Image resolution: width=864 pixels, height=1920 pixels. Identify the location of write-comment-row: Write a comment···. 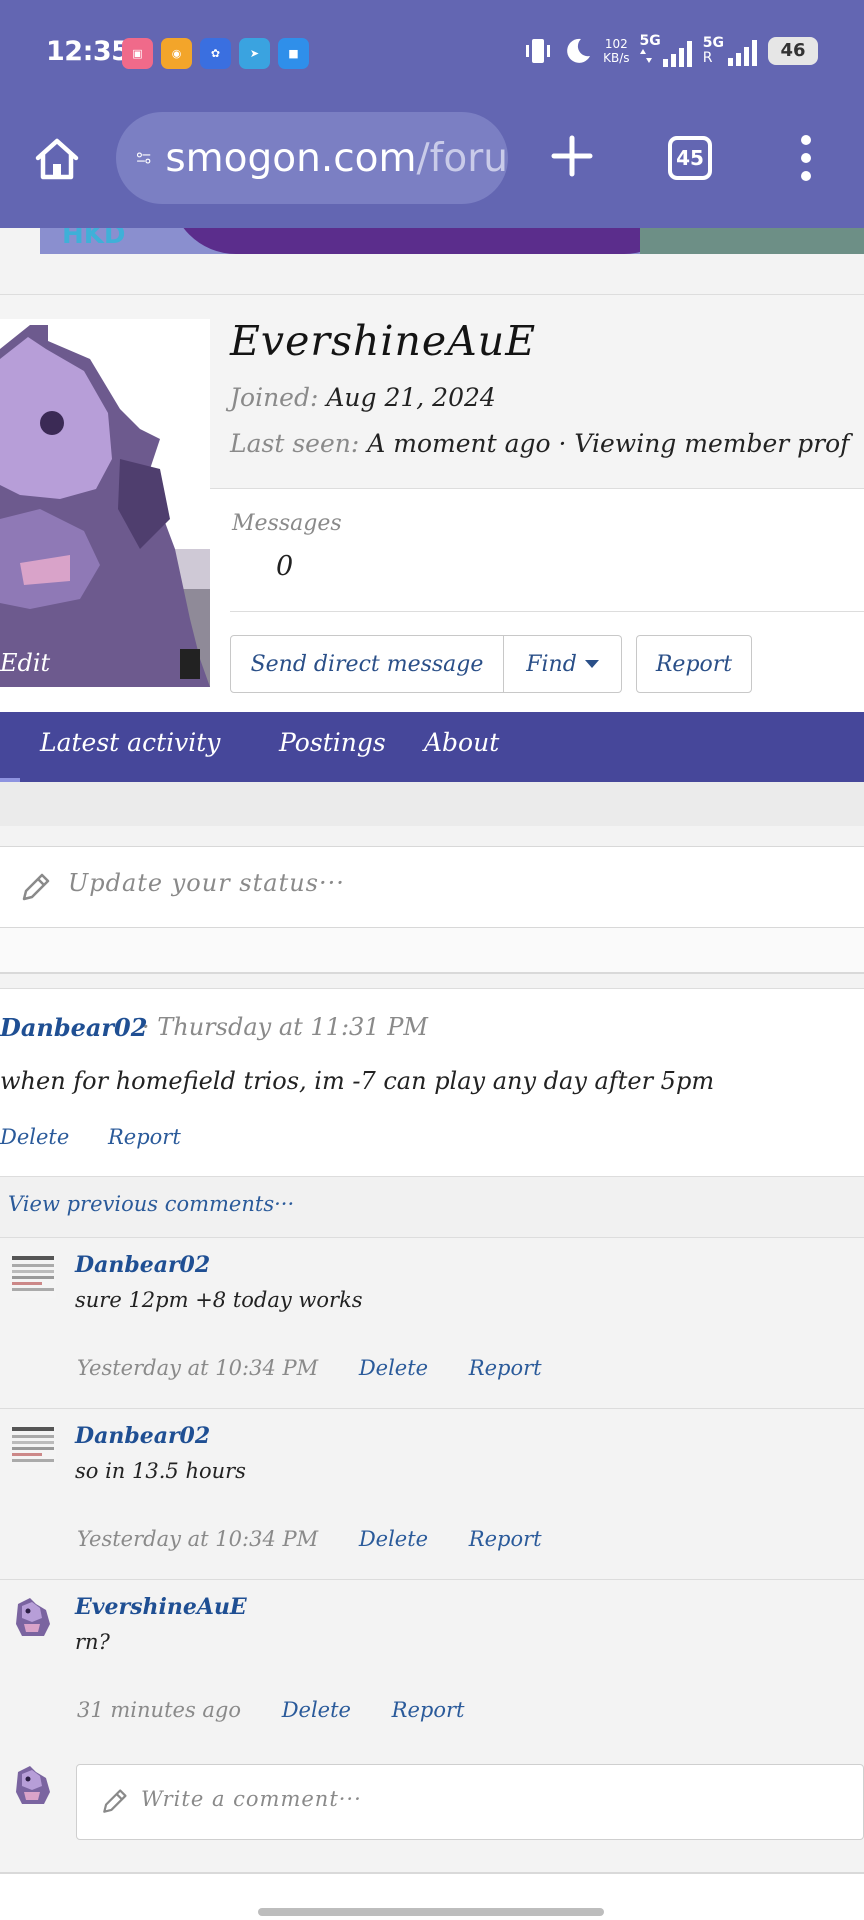
(432, 1796).